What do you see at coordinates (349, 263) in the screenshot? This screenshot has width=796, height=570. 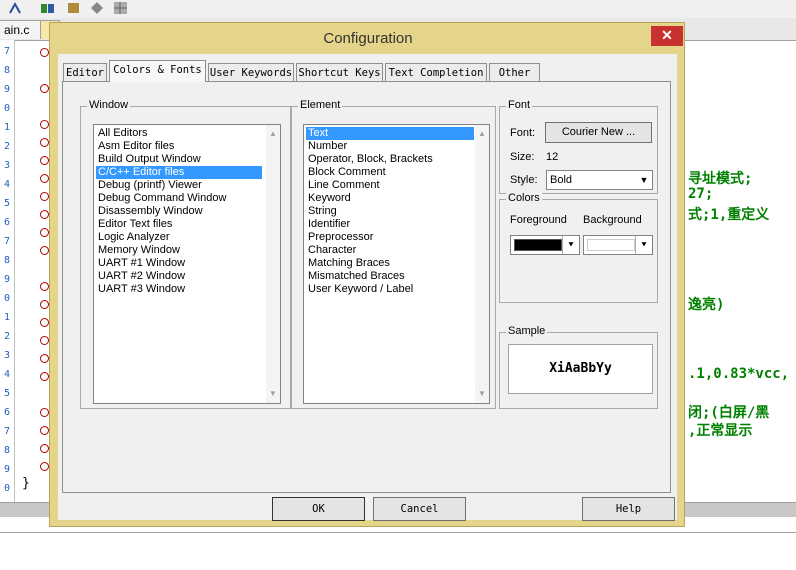 I see `element-list-item: Matching Braces` at bounding box center [349, 263].